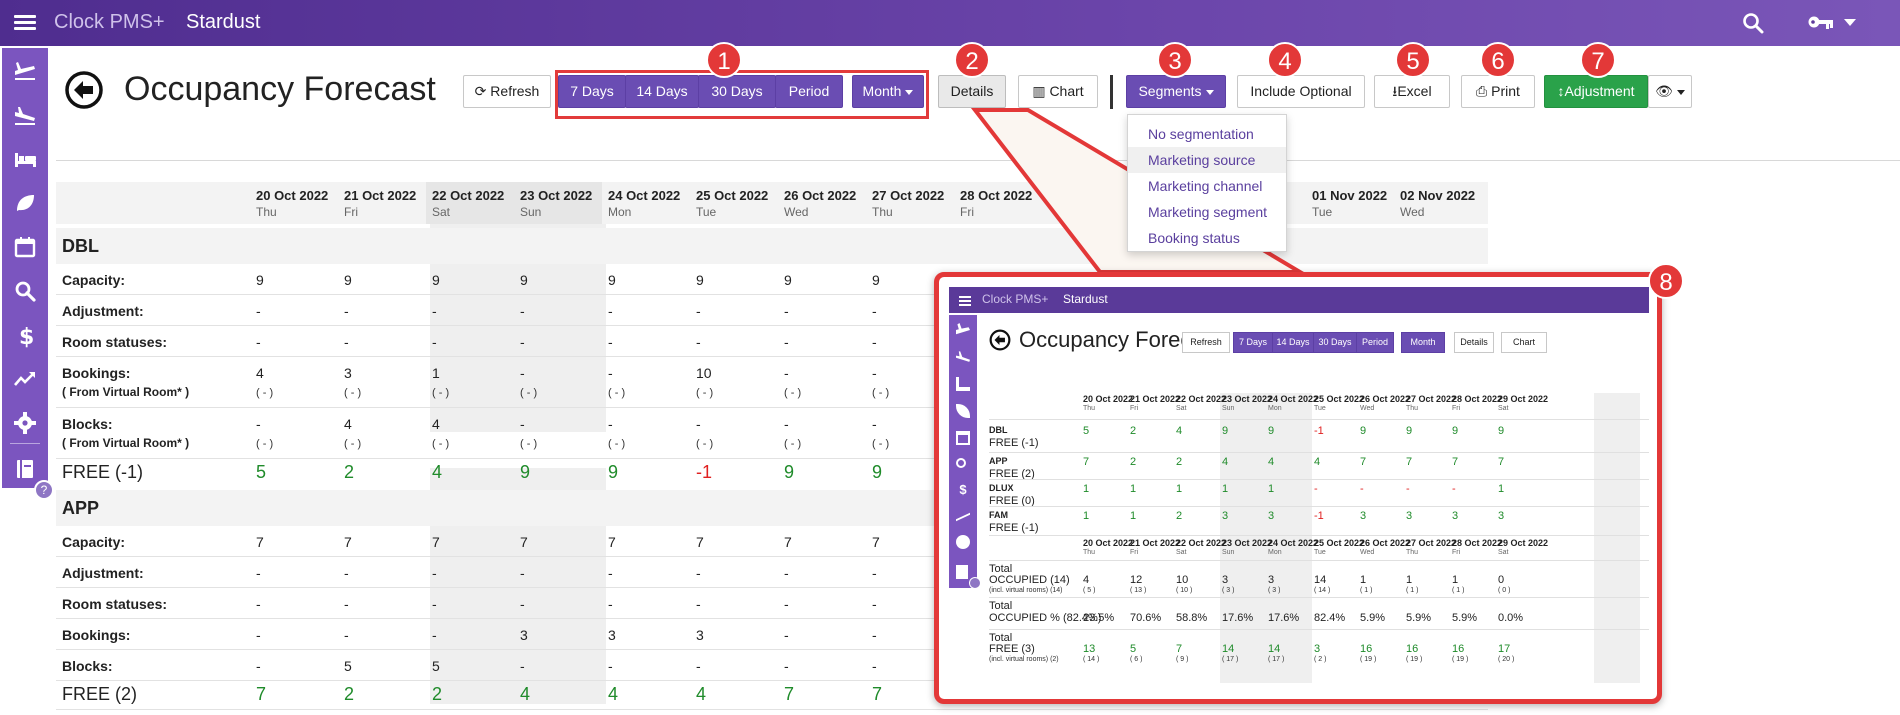  What do you see at coordinates (1058, 91) in the screenshot?
I see `chart-button: ▥ Chart` at bounding box center [1058, 91].